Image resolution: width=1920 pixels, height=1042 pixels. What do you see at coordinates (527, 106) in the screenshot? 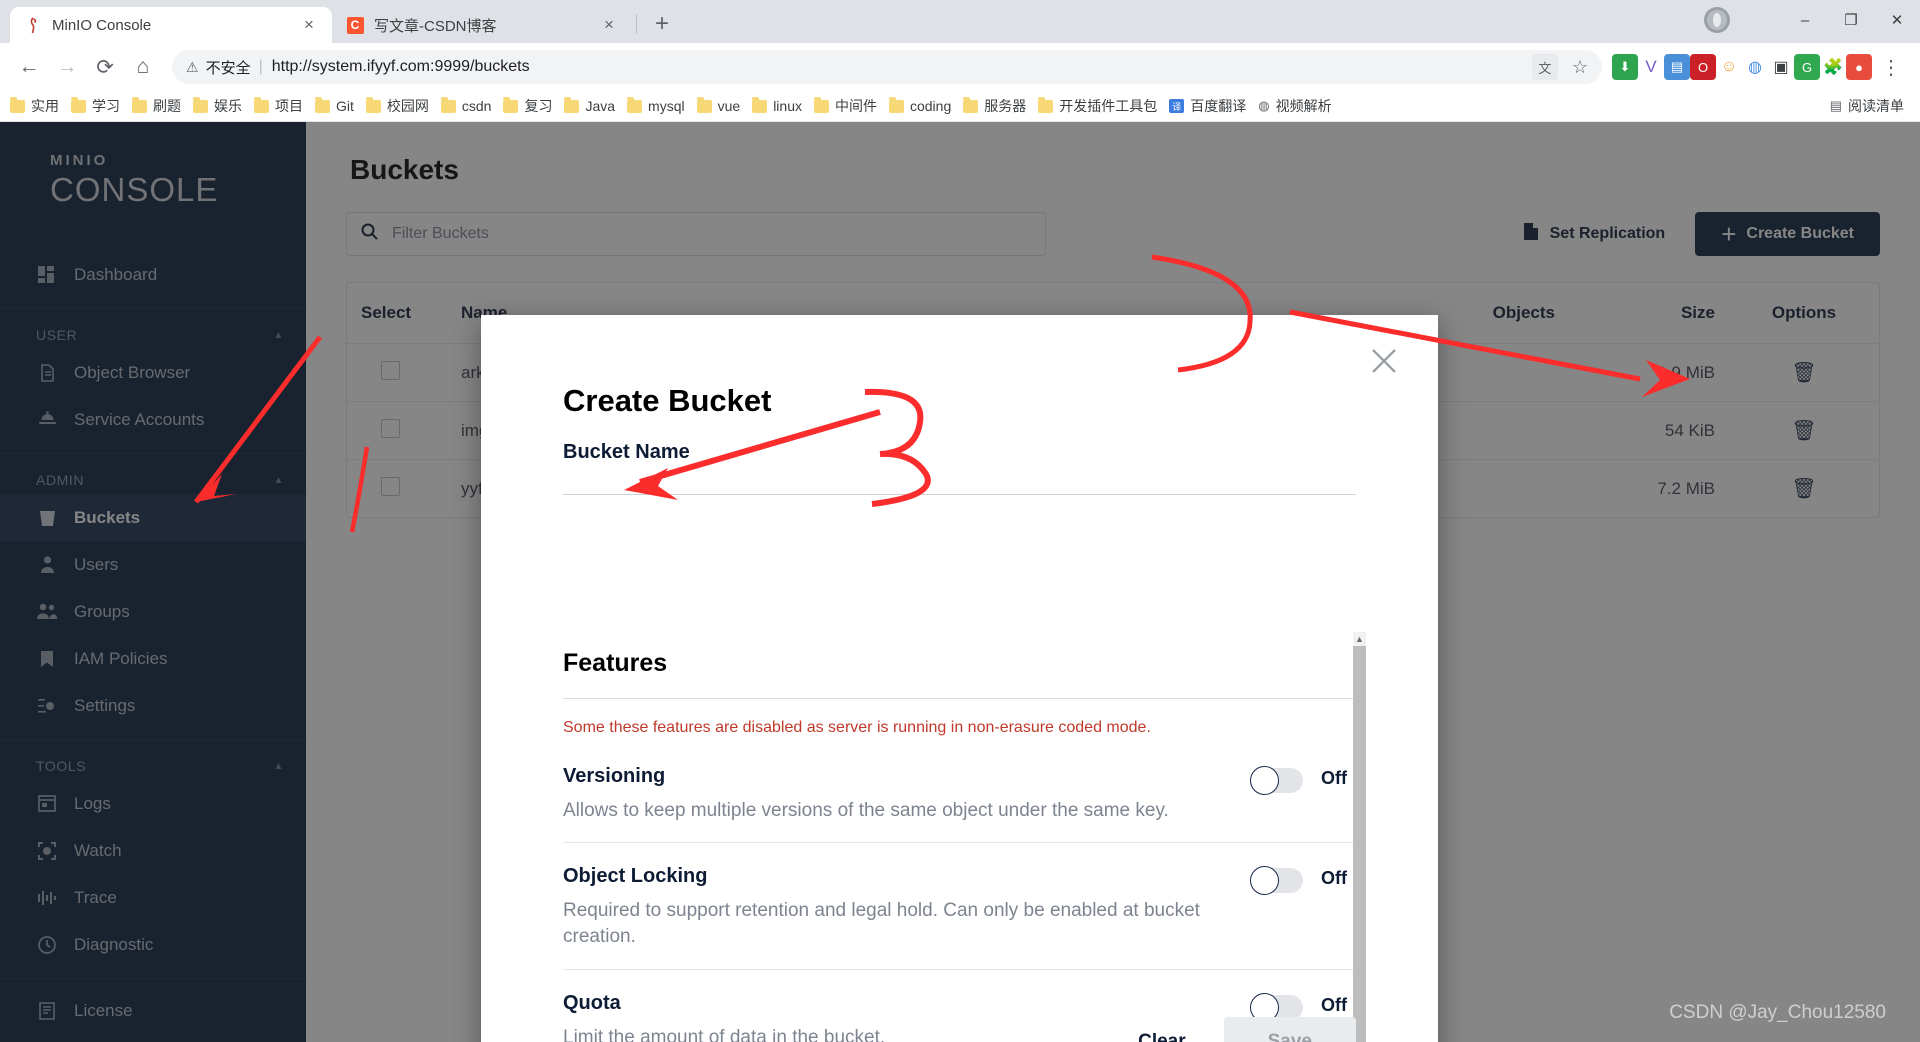
I see `bookmark-item: 复习` at bounding box center [527, 106].